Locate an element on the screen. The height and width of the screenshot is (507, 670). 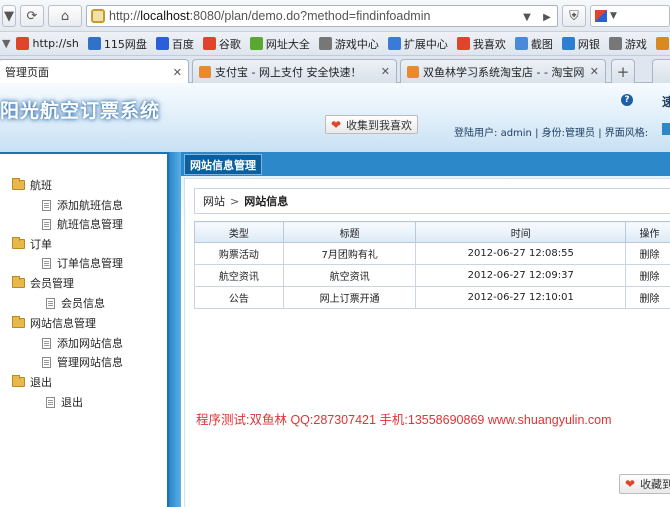
tab-label: 双鱼林学习系统淘宝店 - - 淘宝网 is located at coordinates (504, 72).